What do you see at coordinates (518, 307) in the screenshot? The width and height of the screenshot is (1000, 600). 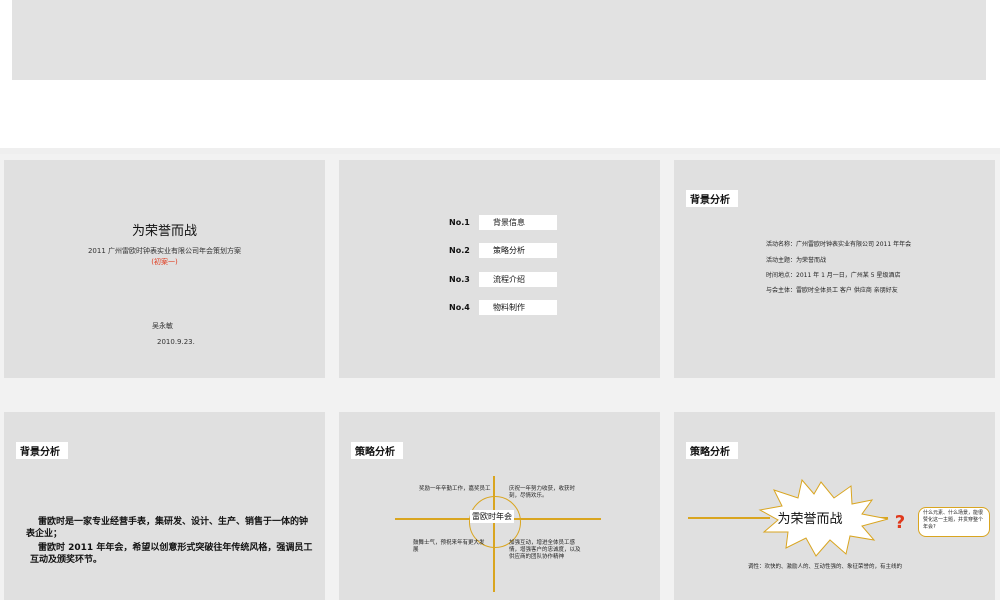 I see `toc-item: 物料制作` at bounding box center [518, 307].